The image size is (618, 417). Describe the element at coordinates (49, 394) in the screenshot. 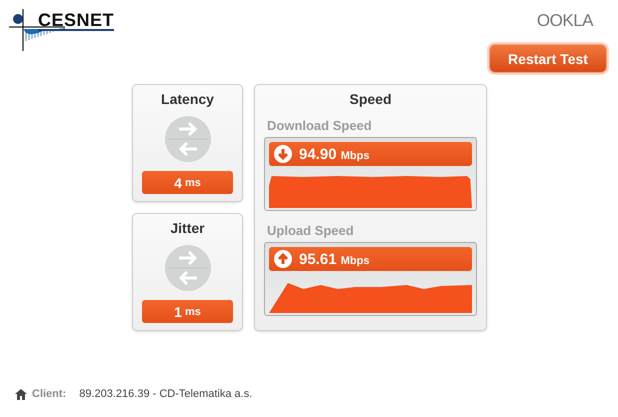

I see `client-label: Client:` at that location.